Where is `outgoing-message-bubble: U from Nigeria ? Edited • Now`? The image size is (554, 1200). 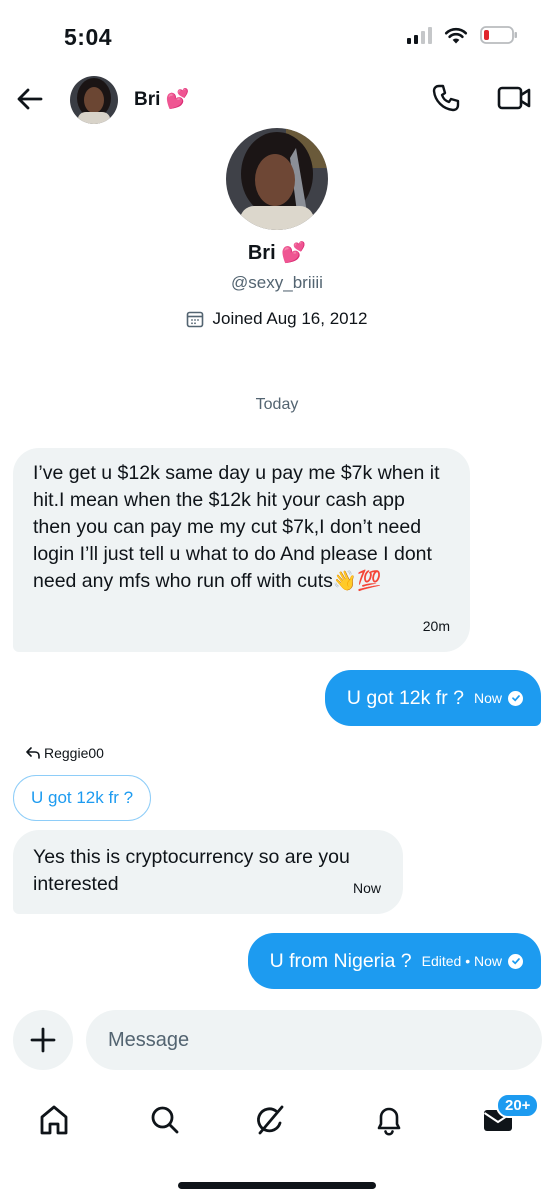
outgoing-message-bubble: U from Nigeria ? Edited • Now is located at coordinates (394, 961).